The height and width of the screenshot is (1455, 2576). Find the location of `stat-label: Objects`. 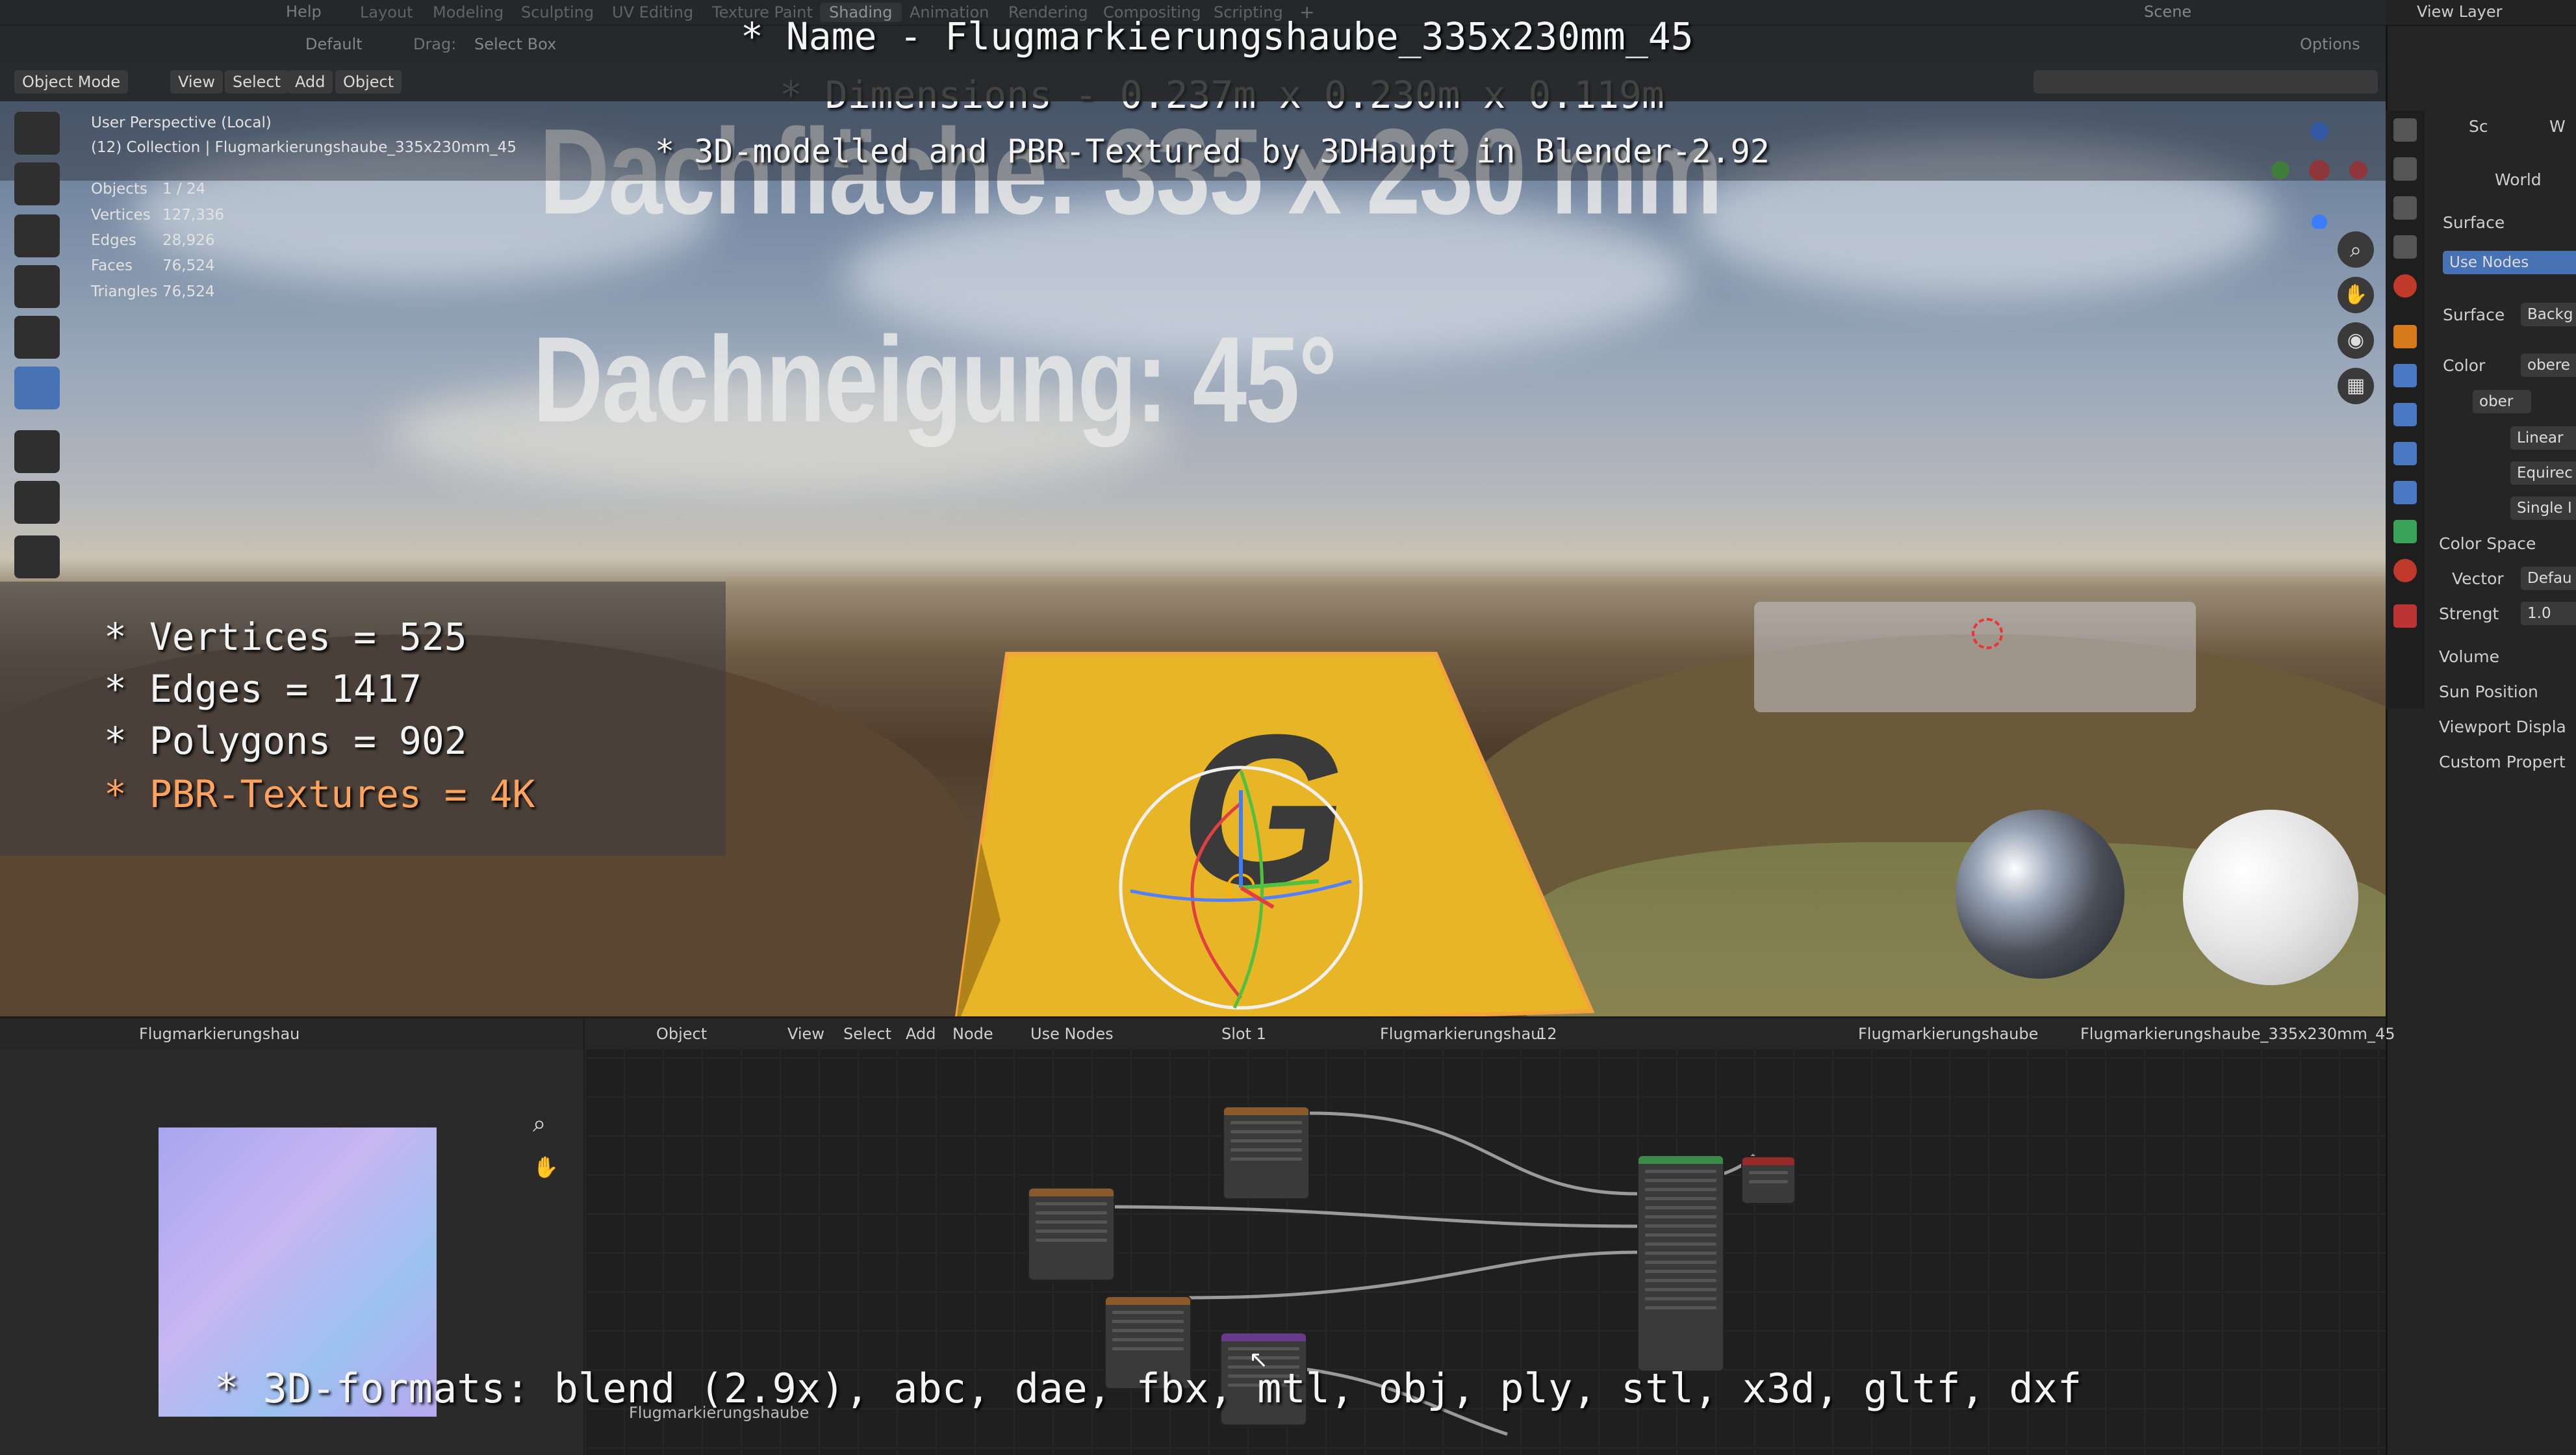

stat-label: Objects is located at coordinates (119, 189).